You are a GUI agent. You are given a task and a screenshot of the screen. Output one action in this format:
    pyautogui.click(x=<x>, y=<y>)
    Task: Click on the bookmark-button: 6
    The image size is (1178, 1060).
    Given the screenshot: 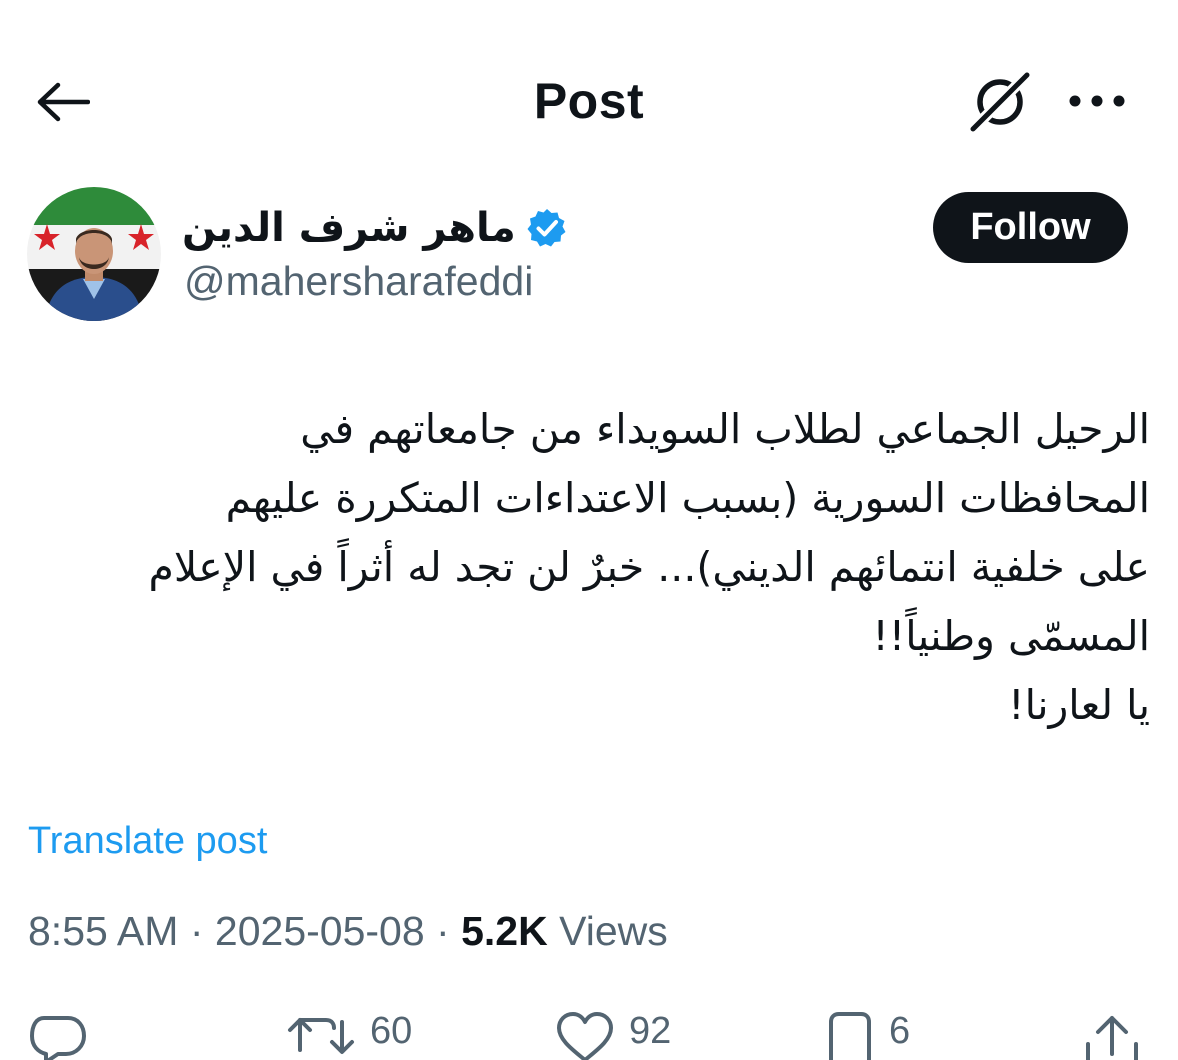 What is the action you would take?
    pyautogui.click(x=867, y=1035)
    